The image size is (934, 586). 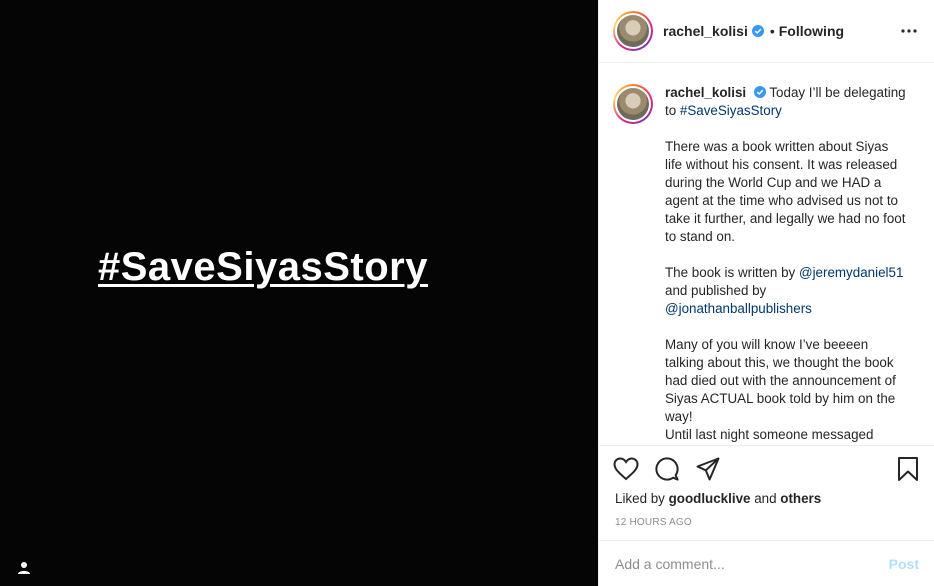 I want to click on caption-hashtag-link: #SaveSiyasStory, so click(x=731, y=110).